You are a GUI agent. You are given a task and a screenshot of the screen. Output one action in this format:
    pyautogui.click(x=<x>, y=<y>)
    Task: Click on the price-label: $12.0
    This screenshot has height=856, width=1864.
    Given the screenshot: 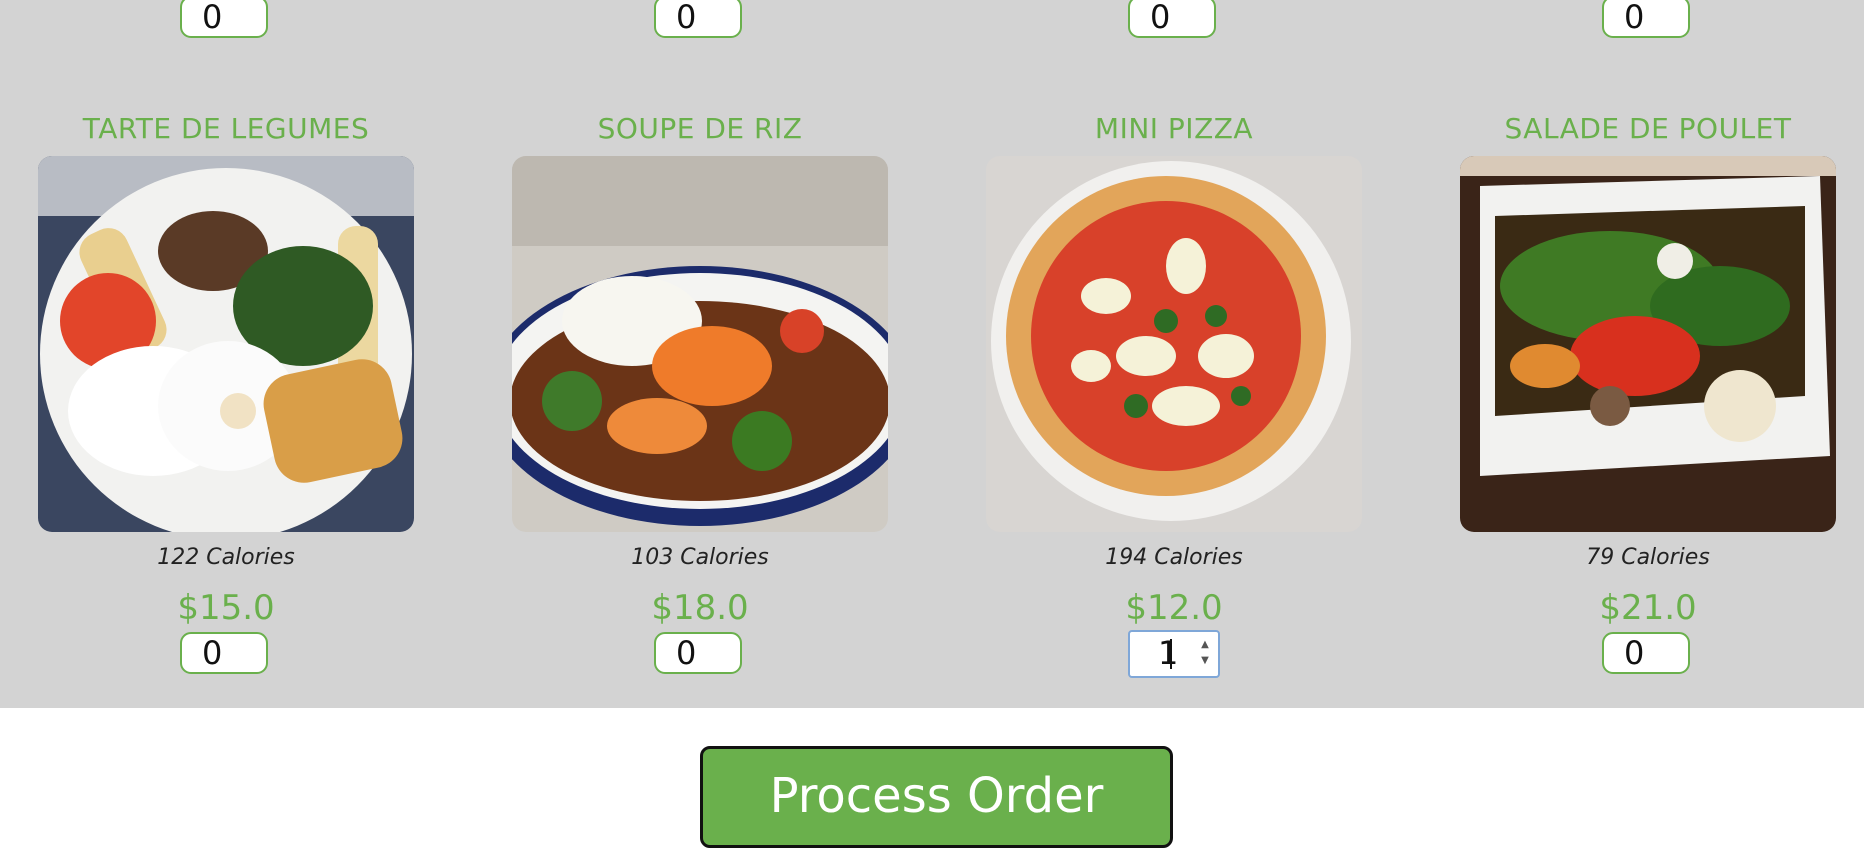 What is the action you would take?
    pyautogui.click(x=1174, y=608)
    